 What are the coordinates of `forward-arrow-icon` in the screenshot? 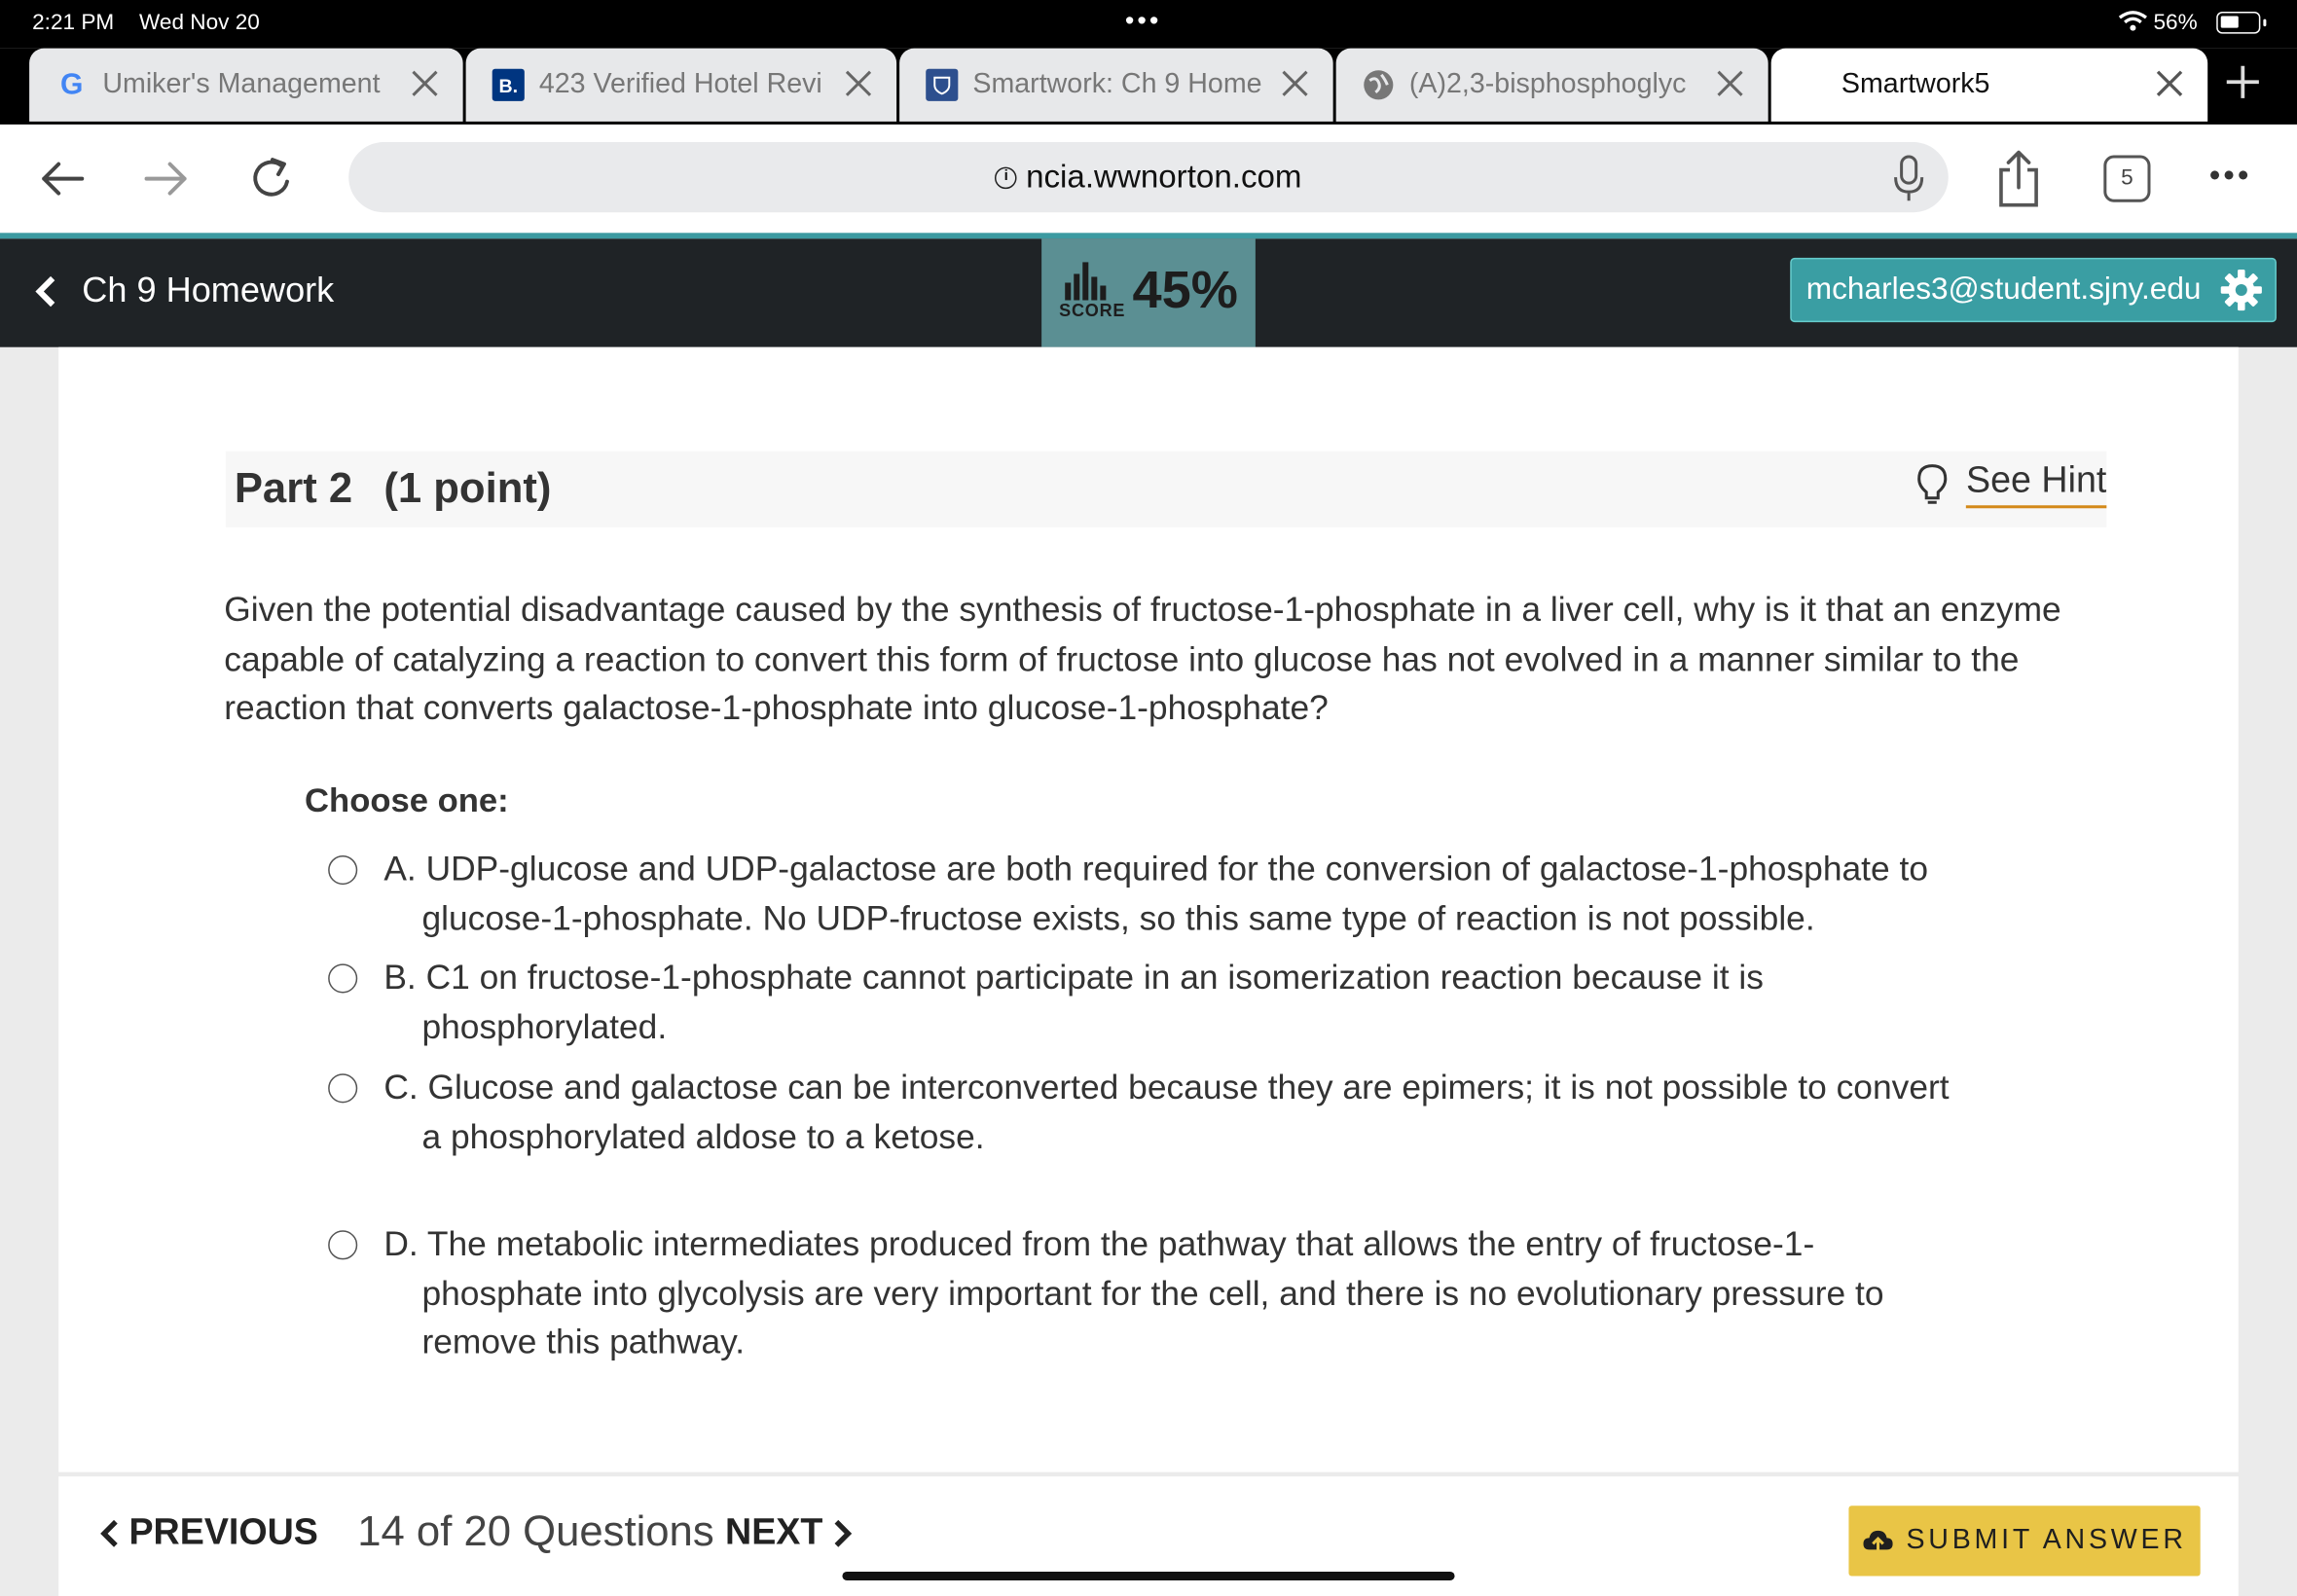 It's located at (166, 179).